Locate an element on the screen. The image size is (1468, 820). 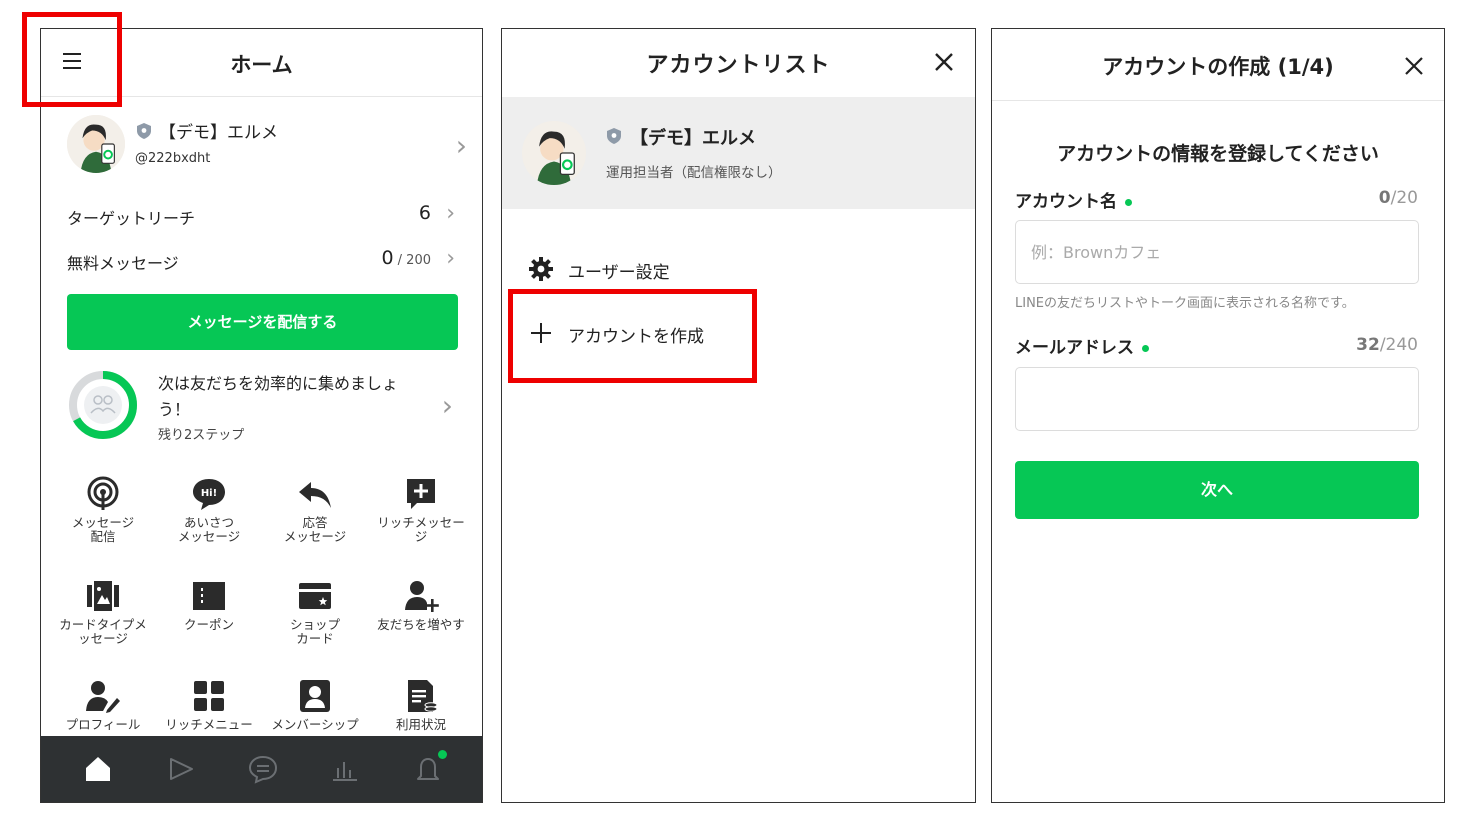
highlight-create-account is located at coordinates (632, 336).